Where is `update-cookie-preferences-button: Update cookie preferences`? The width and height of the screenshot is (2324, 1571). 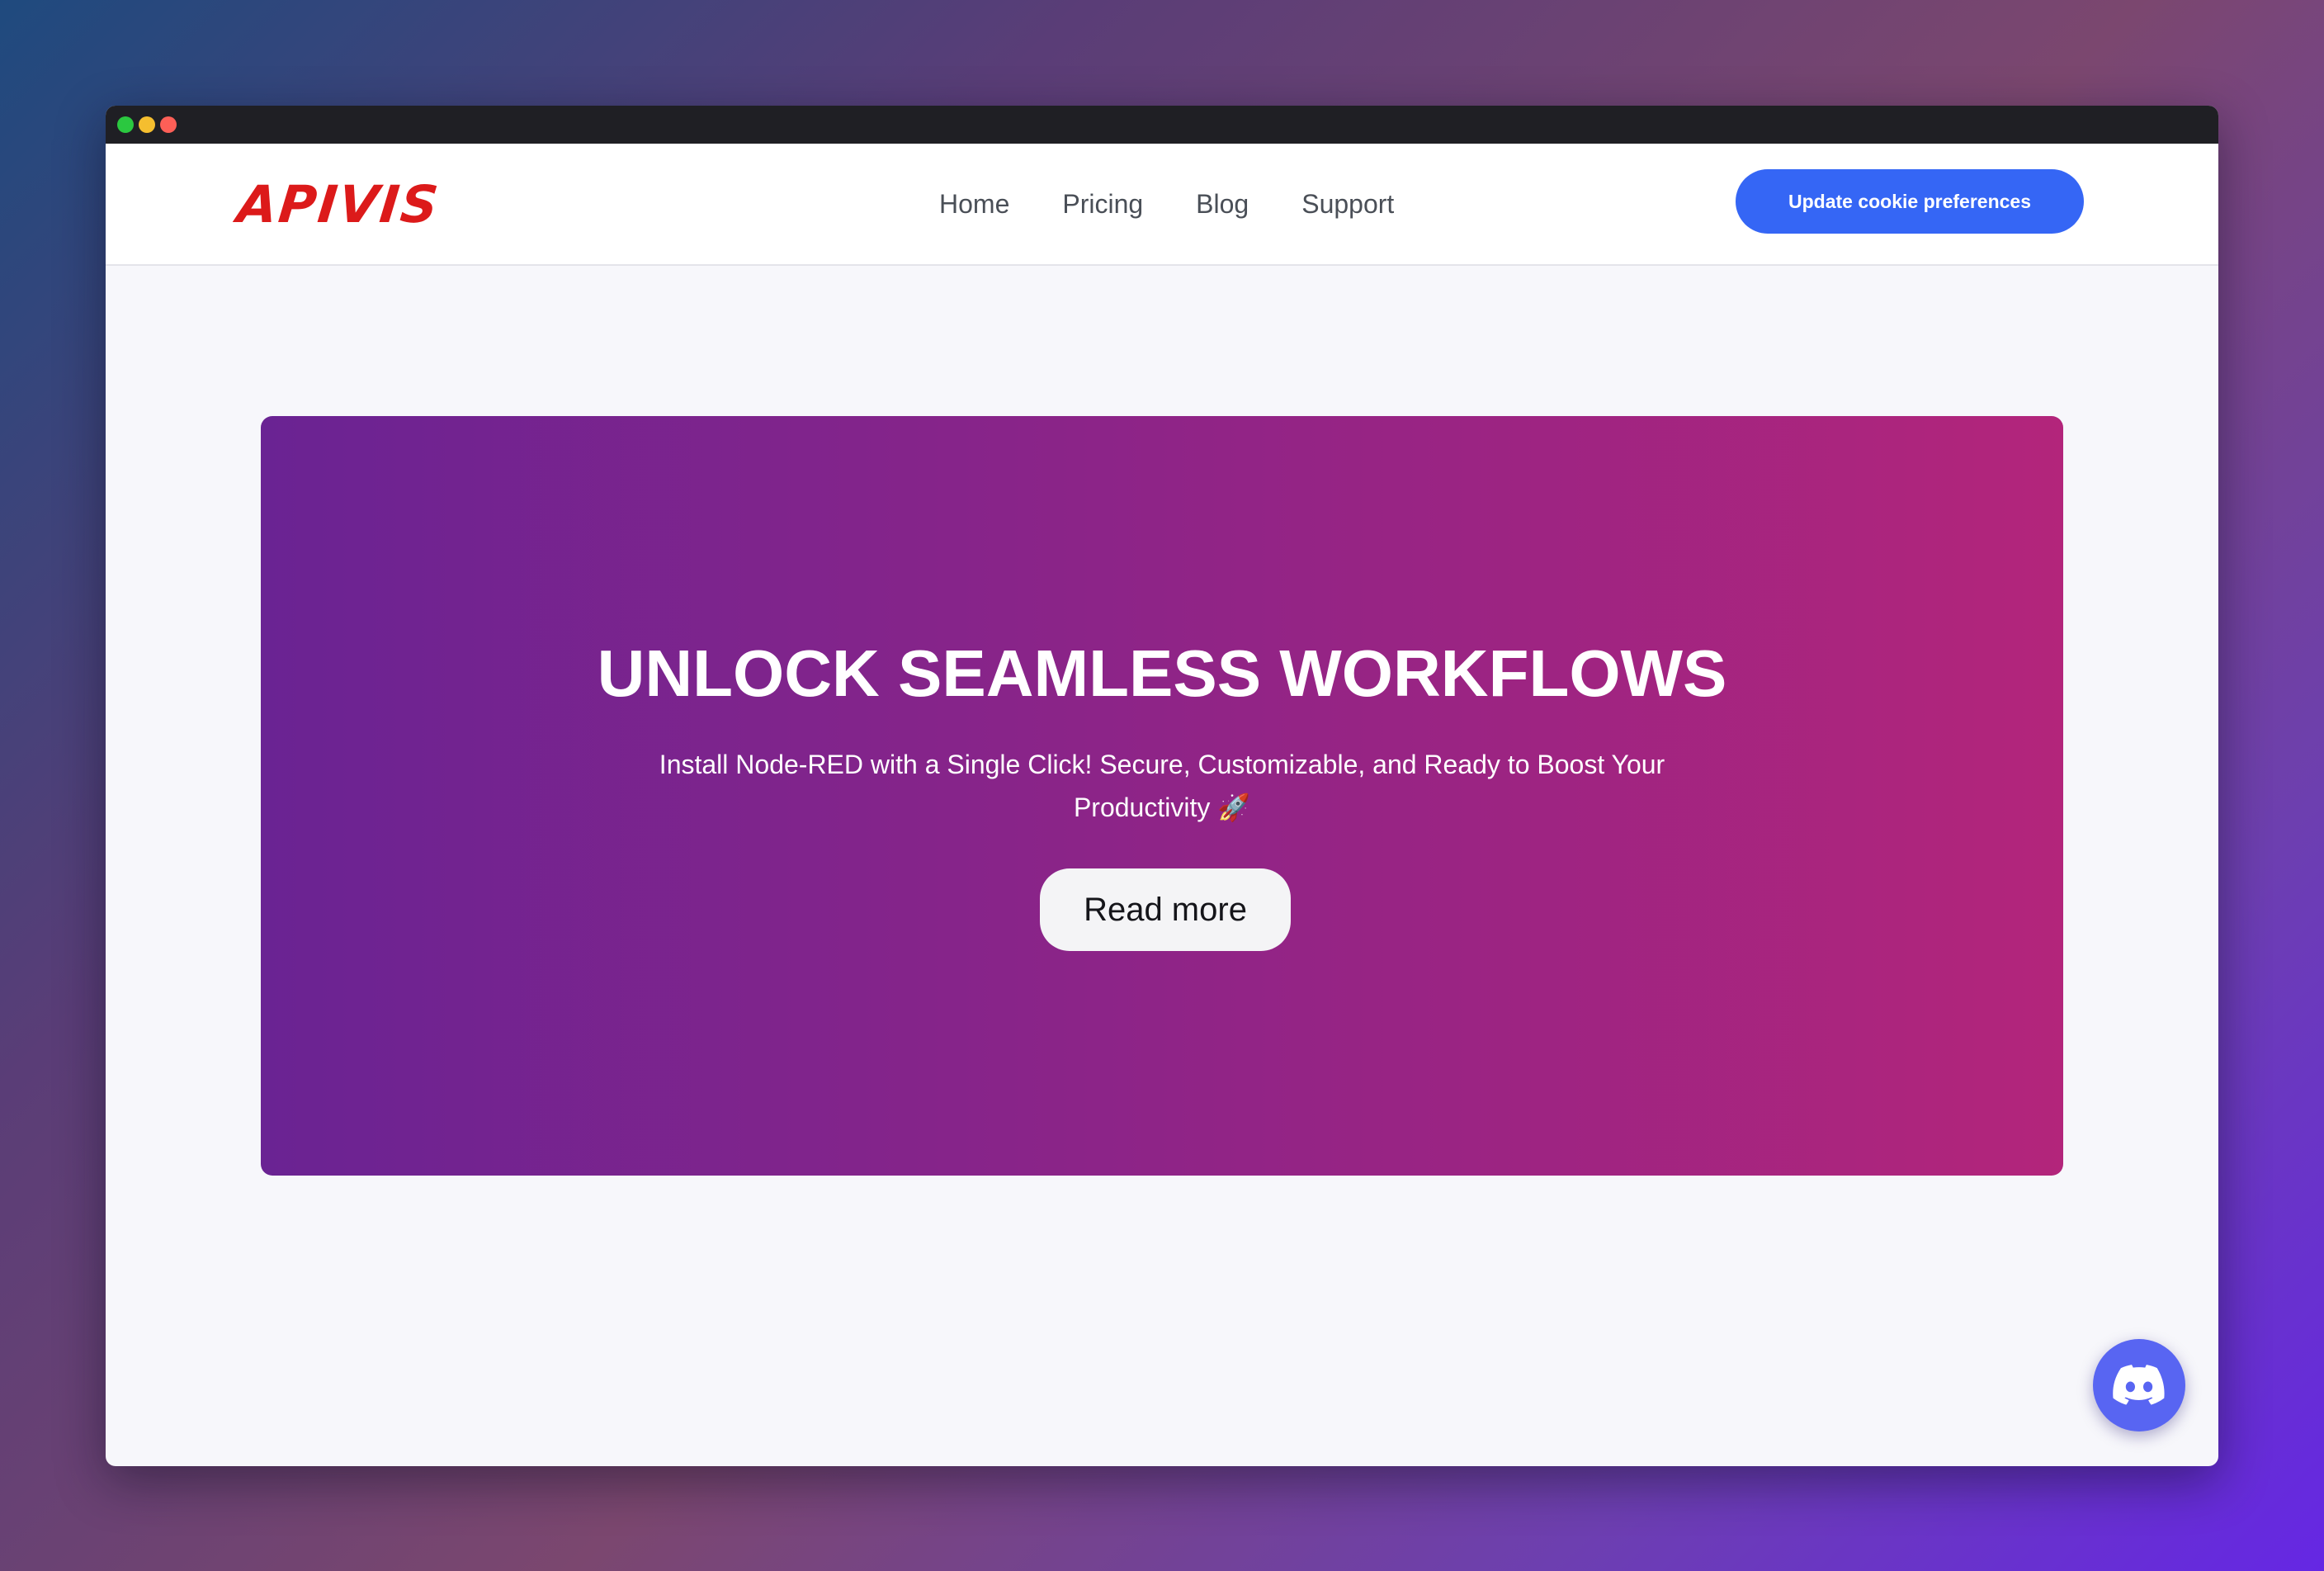 update-cookie-preferences-button: Update cookie preferences is located at coordinates (1910, 201).